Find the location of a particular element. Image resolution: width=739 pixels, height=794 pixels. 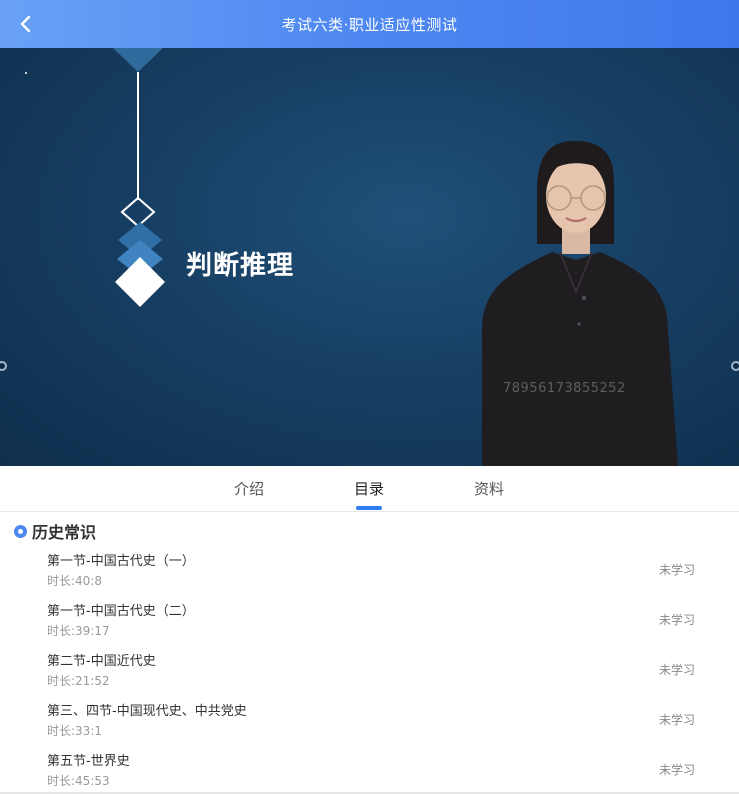

active-tab-indicator is located at coordinates (369, 508).